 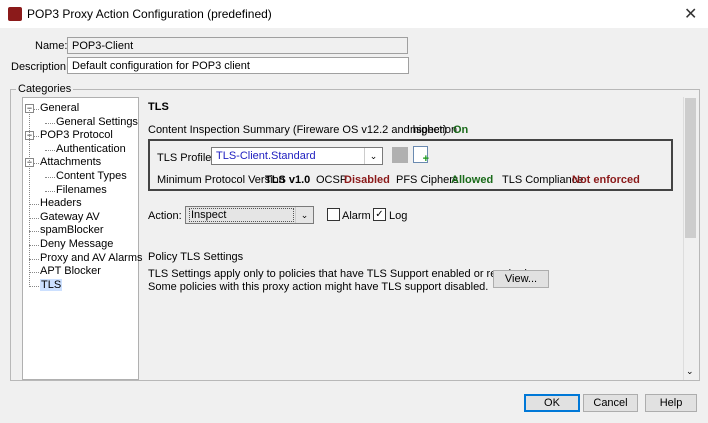 I want to click on log-label: Log, so click(x=398, y=216).